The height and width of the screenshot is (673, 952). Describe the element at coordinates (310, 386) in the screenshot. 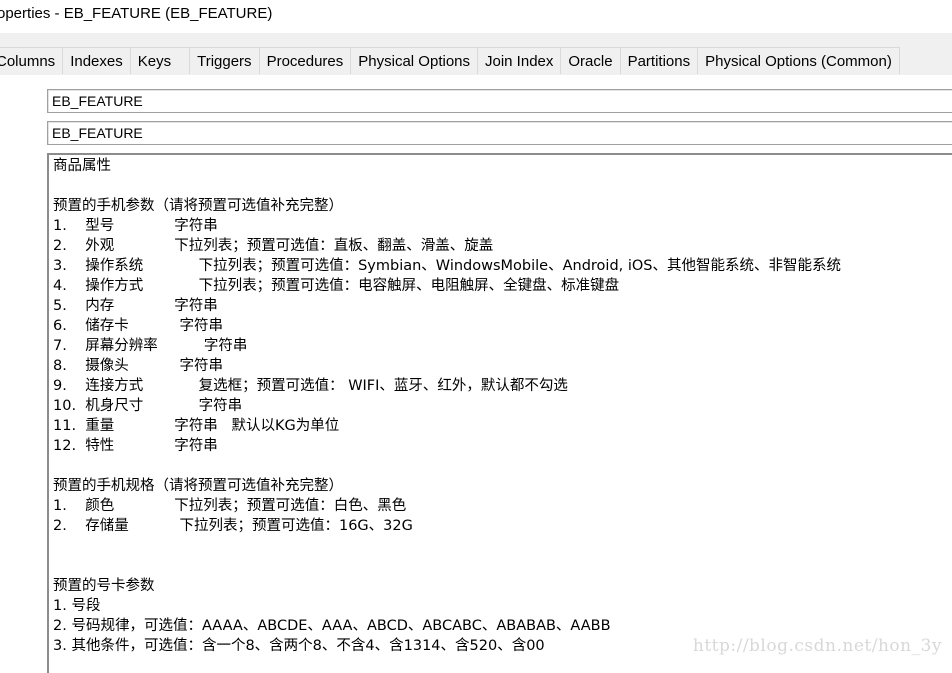

I see `comment-line: 9. 连接方式 复选框；预置可选值： WIFI、蓝牙、红外，默认都不勾选` at that location.